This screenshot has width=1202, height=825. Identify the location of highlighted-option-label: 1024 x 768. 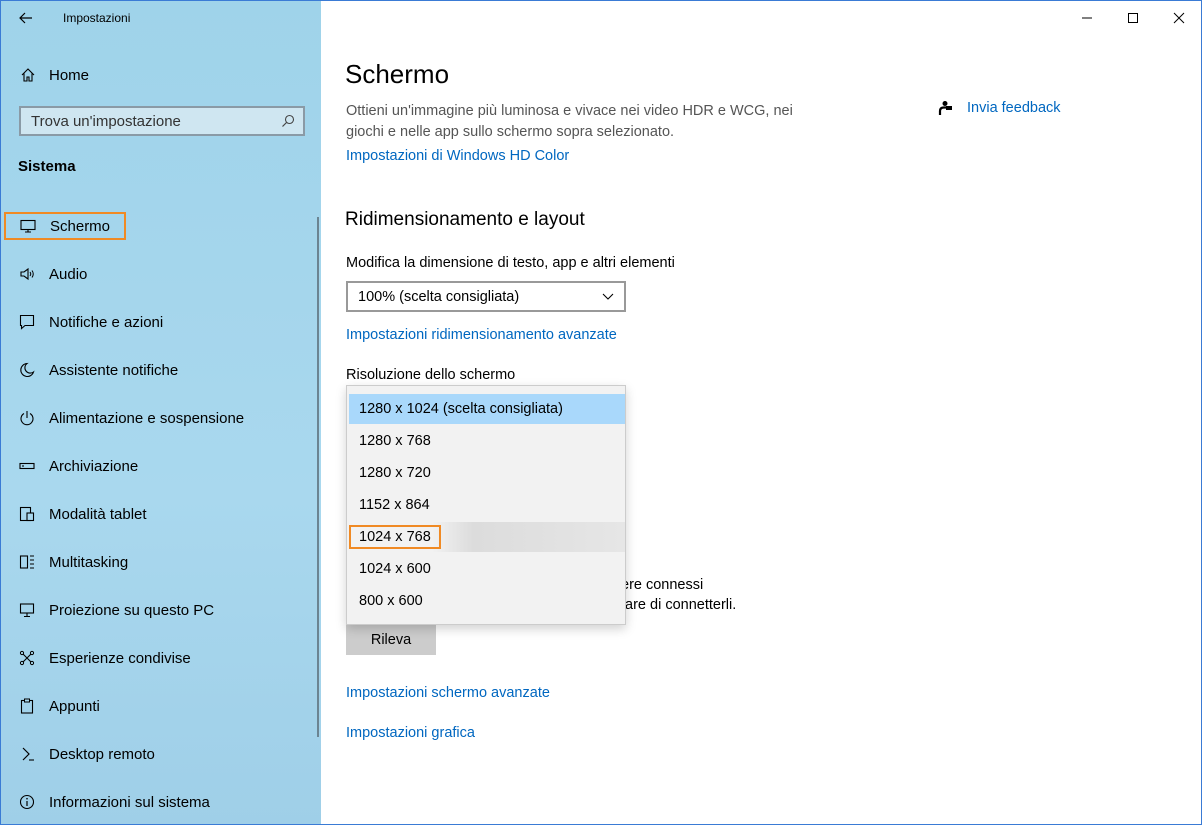
(395, 537).